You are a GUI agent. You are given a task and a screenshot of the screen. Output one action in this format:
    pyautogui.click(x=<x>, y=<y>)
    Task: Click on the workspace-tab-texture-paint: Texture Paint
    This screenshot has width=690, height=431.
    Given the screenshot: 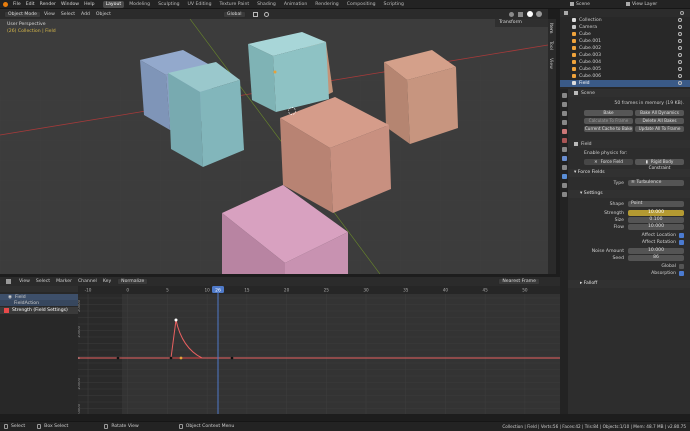 What is the action you would take?
    pyautogui.click(x=235, y=4)
    